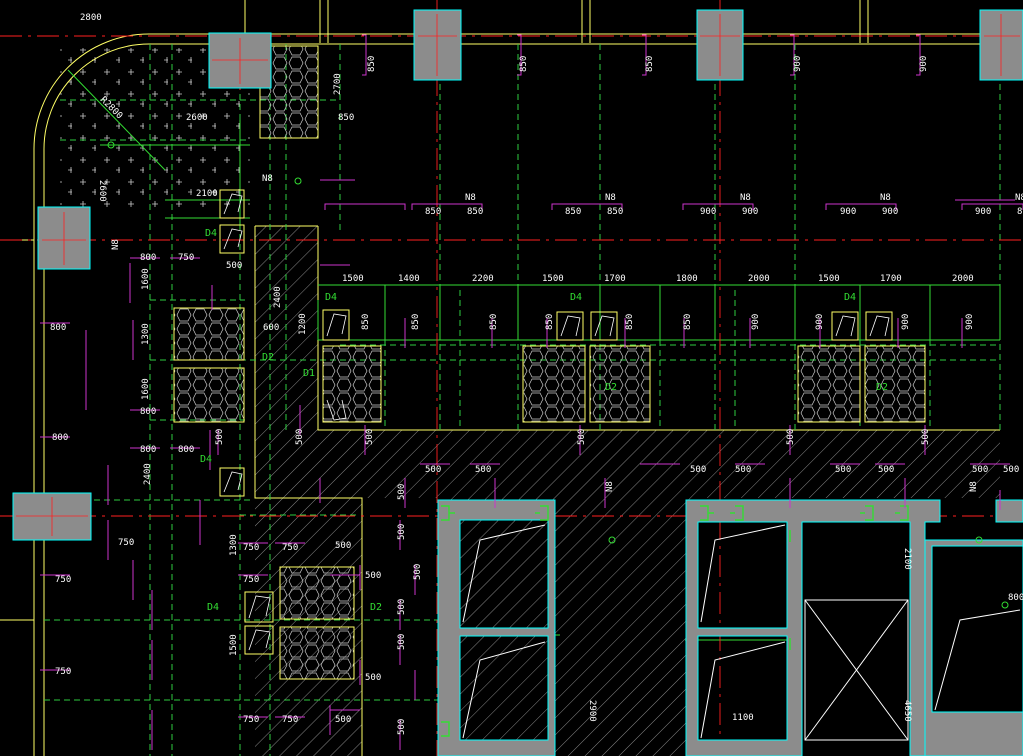 This screenshot has width=1023, height=756. Describe the element at coordinates (278, 297) in the screenshot. I see `dim-2400-a: 2400` at that location.